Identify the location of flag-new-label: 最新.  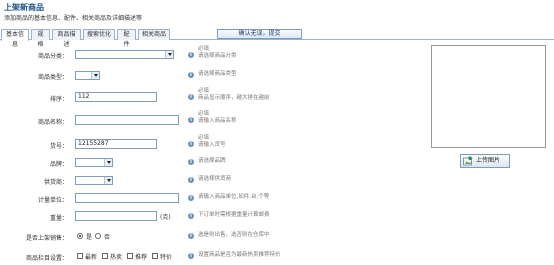
(91, 257).